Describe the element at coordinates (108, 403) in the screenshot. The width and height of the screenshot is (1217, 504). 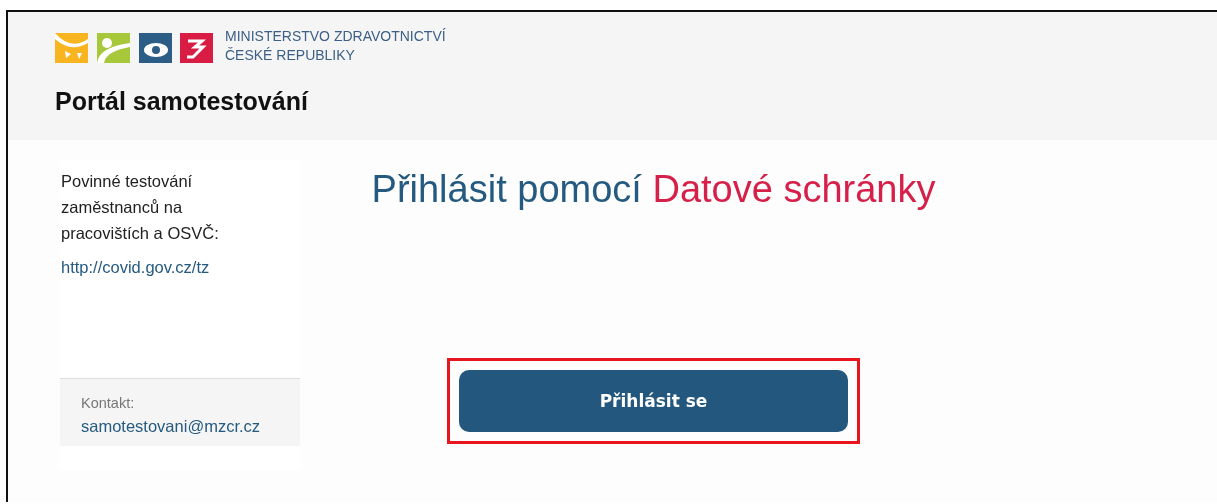
I see `contact-label: Kontakt:` at that location.